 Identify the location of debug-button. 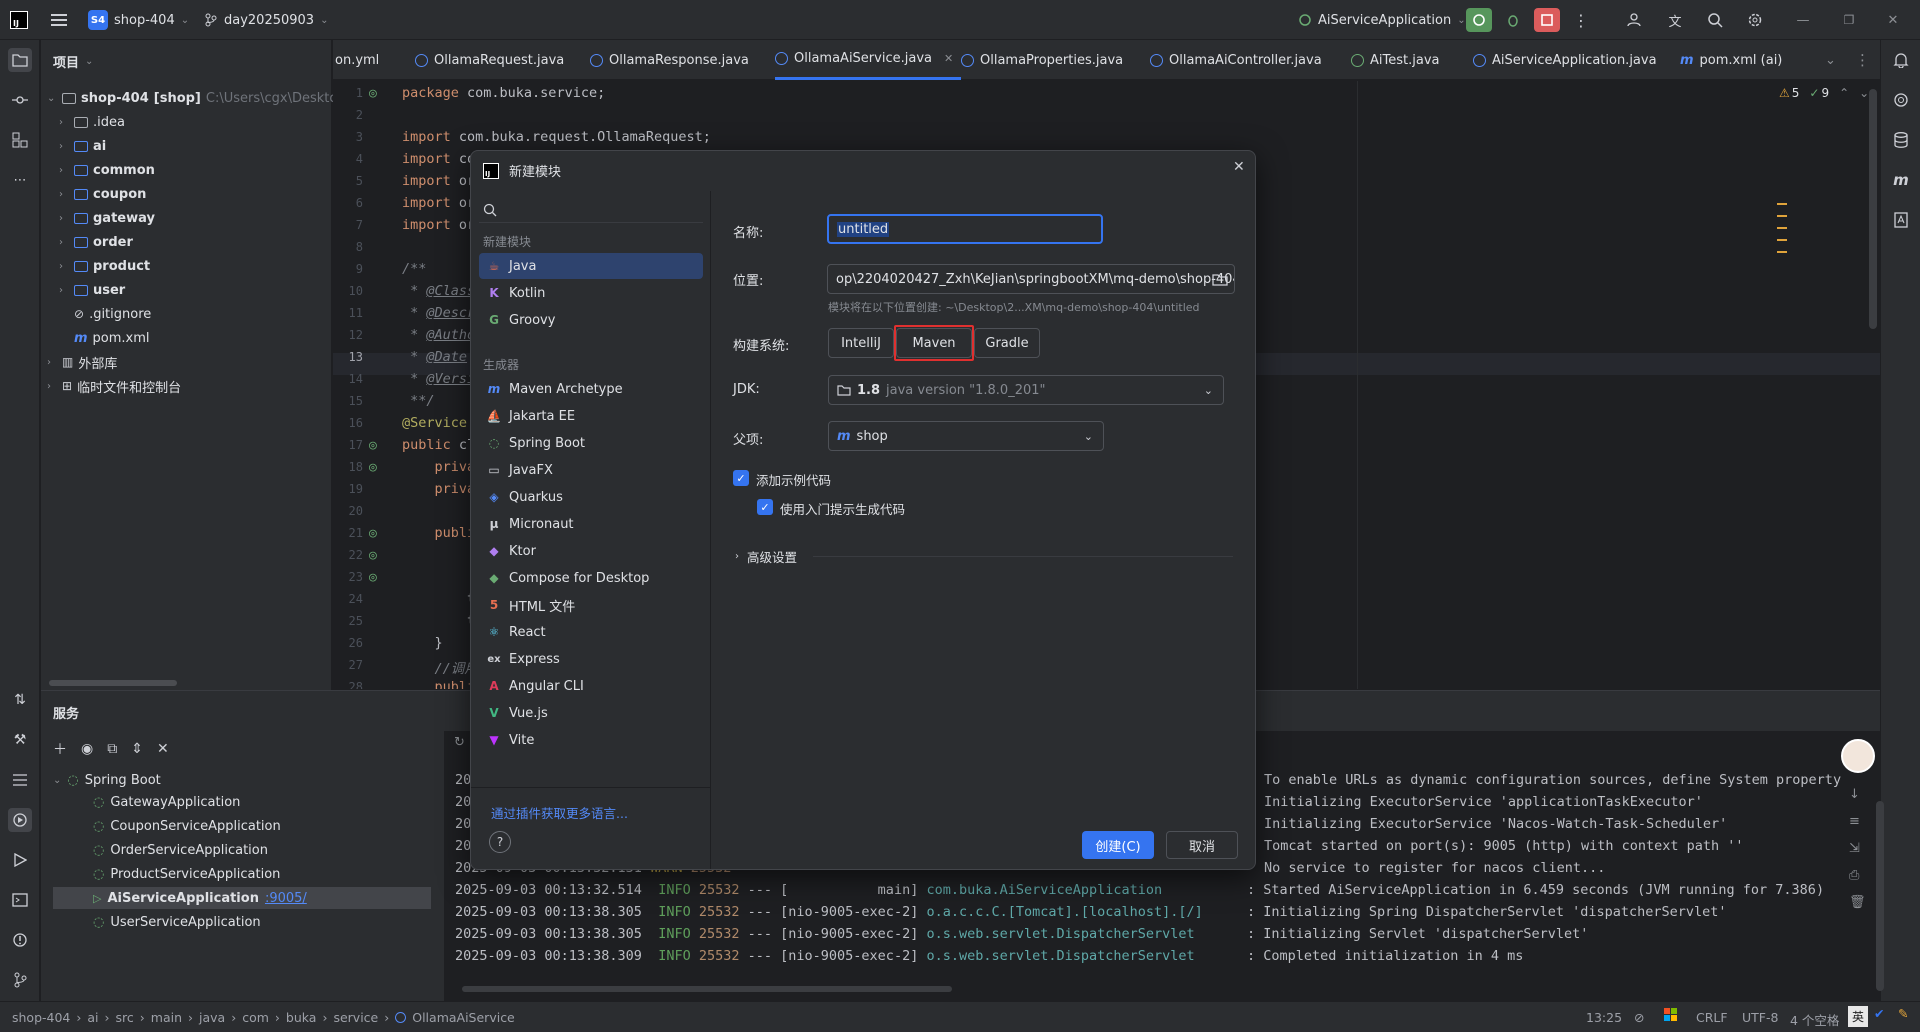
(1513, 20).